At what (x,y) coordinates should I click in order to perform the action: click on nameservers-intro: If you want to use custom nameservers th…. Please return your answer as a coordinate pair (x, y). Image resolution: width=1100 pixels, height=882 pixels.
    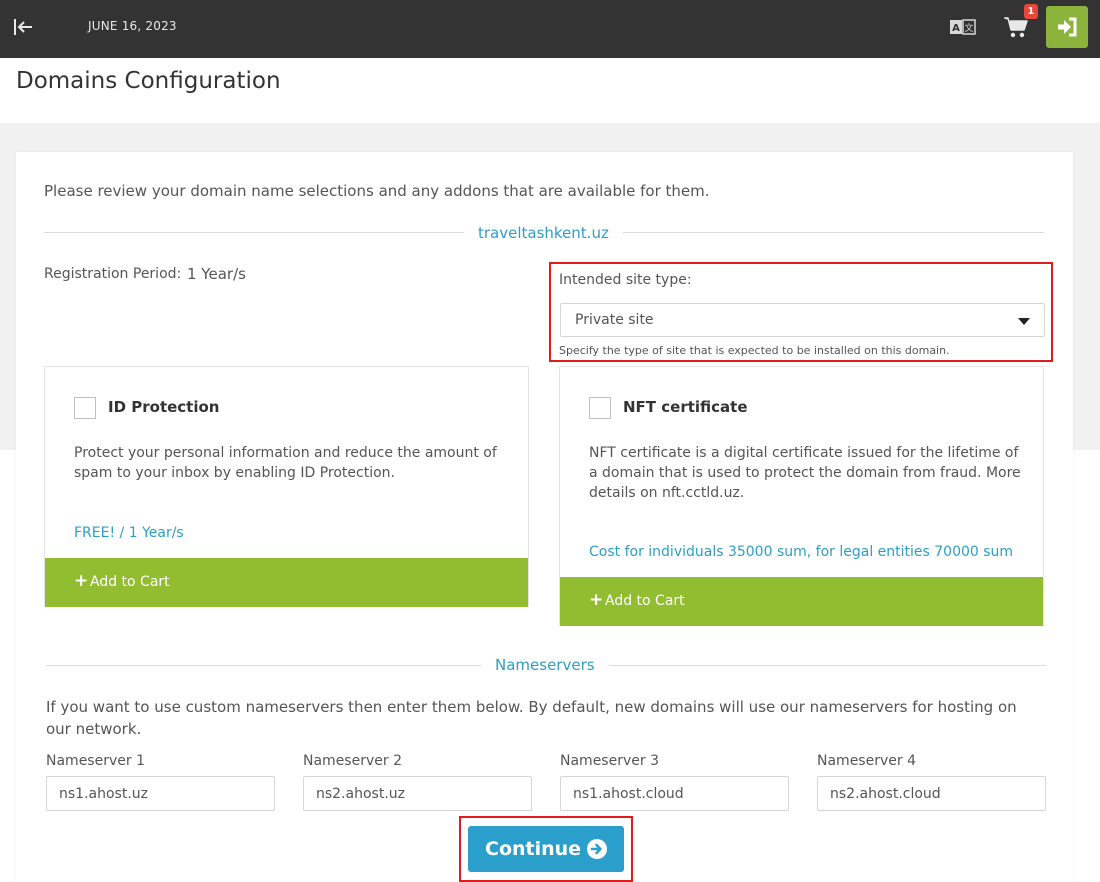
    Looking at the image, I should click on (531, 718).